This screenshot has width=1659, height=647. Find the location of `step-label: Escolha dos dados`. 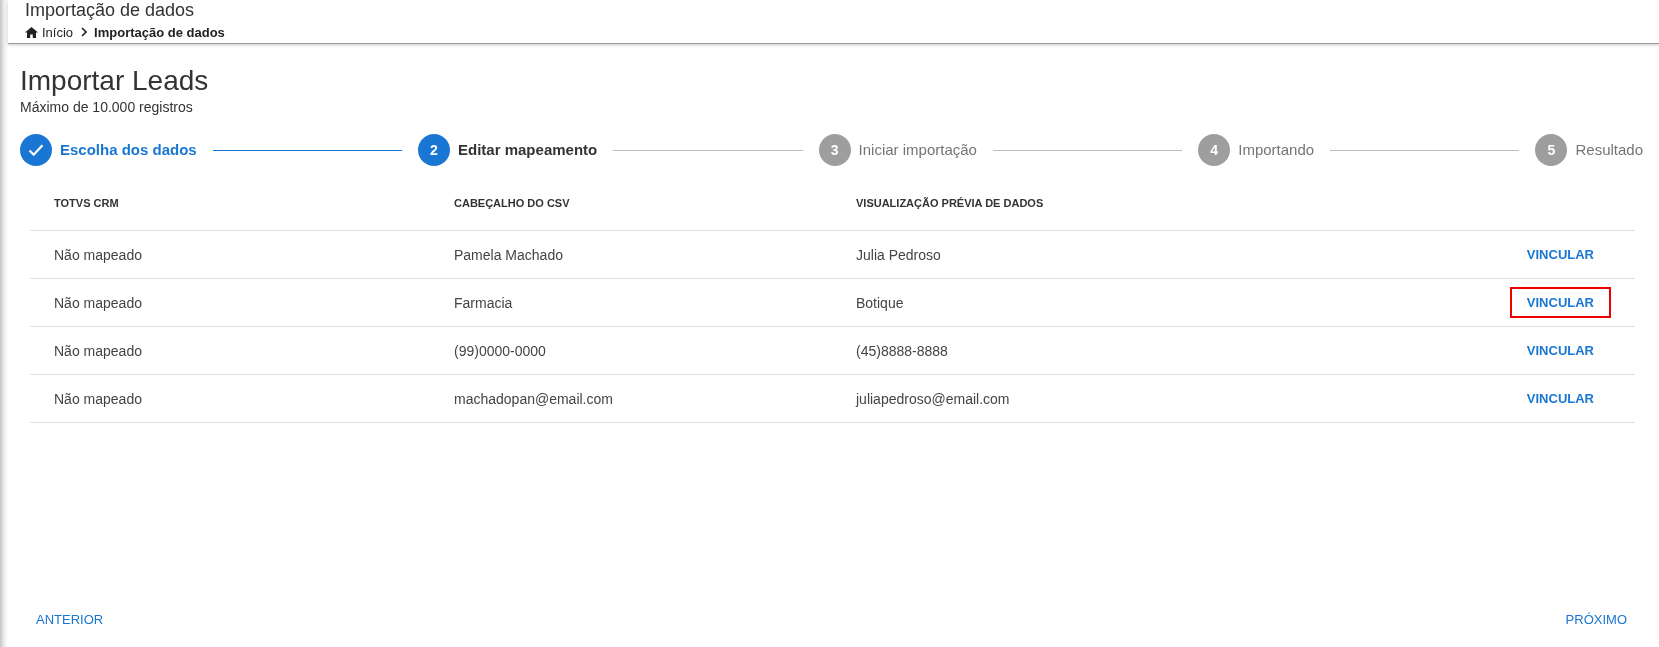

step-label: Escolha dos dados is located at coordinates (128, 150).